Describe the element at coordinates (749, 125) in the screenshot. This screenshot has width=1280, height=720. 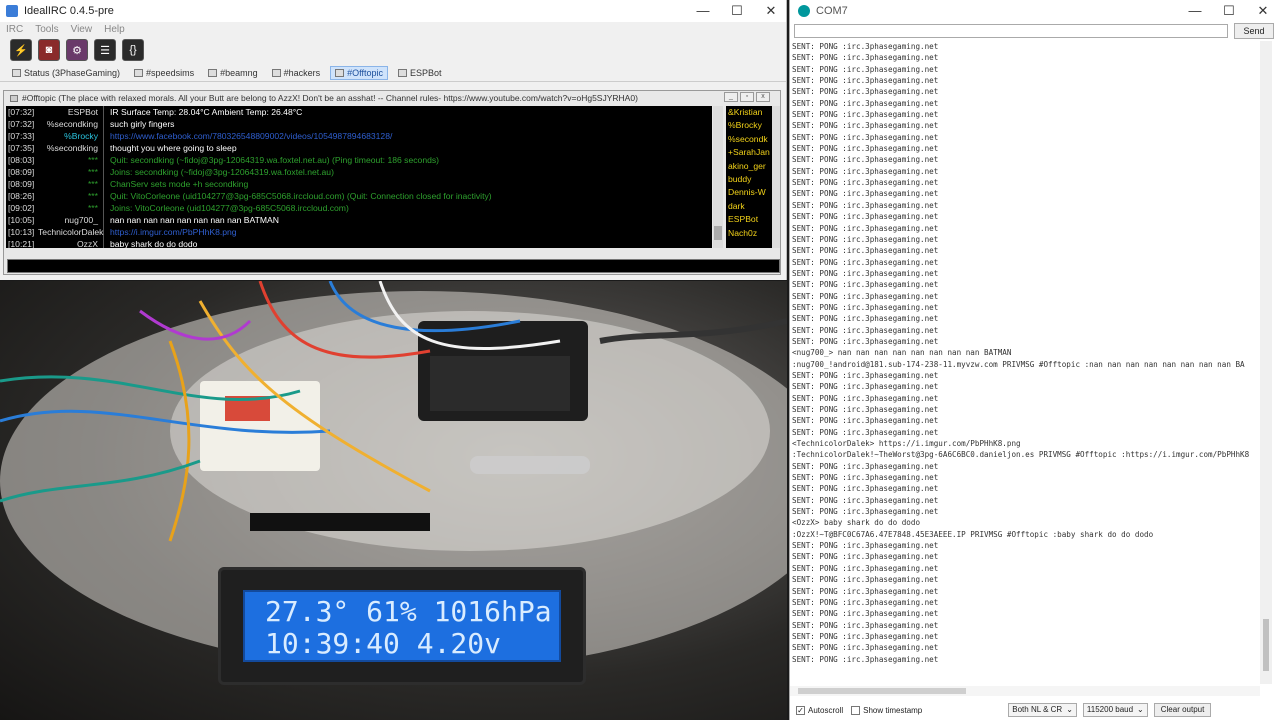
I see `nick-list-item: %Brocky` at that location.